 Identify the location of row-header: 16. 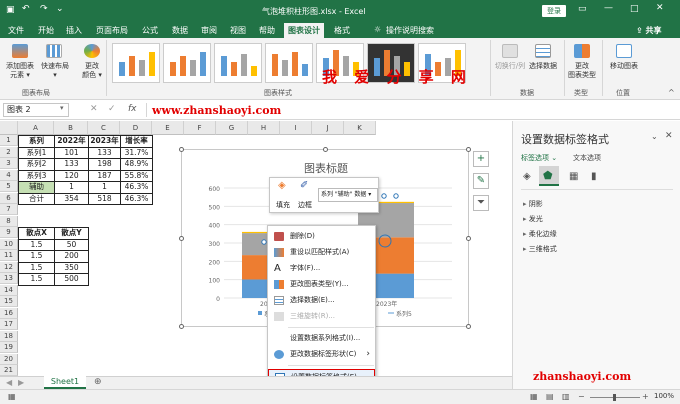
(9, 313).